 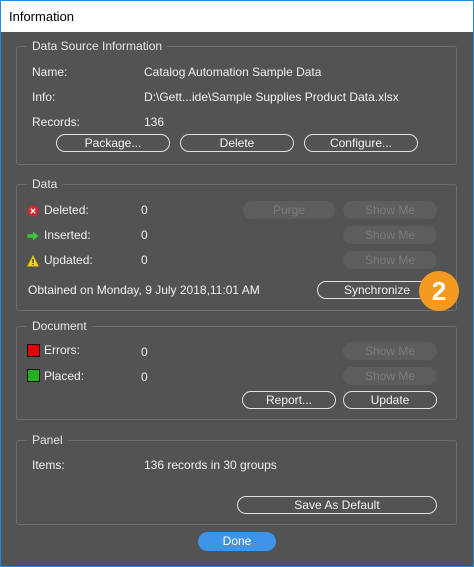 What do you see at coordinates (337, 505) in the screenshot?
I see `save-as-default-button: Save As Default` at bounding box center [337, 505].